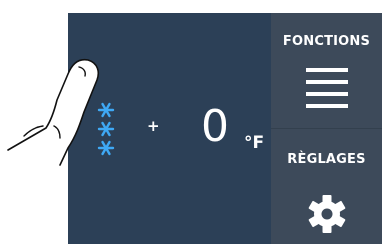 The image size is (382, 244). What do you see at coordinates (106, 129) in the screenshot?
I see `snowflake-icon` at bounding box center [106, 129].